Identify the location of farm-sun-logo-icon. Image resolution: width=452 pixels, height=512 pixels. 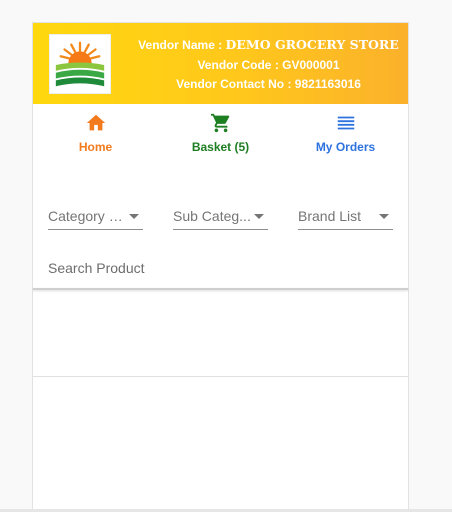
(80, 64).